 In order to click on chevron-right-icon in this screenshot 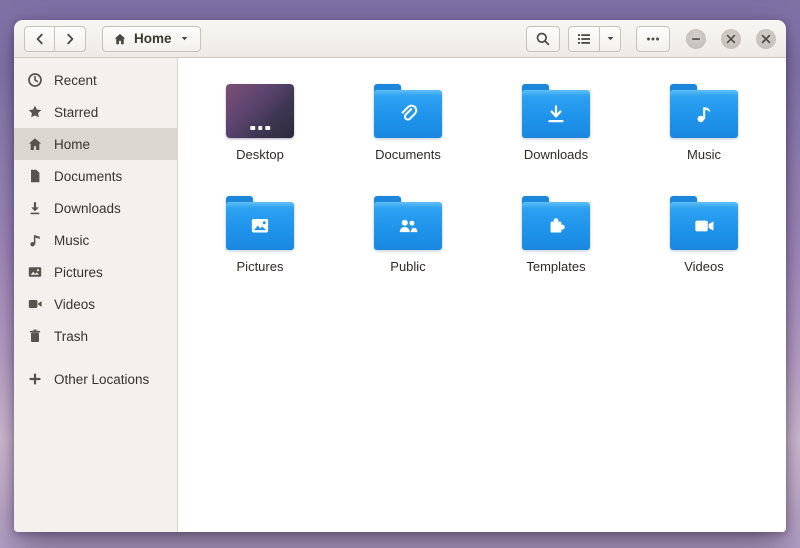, I will do `click(70, 38)`.